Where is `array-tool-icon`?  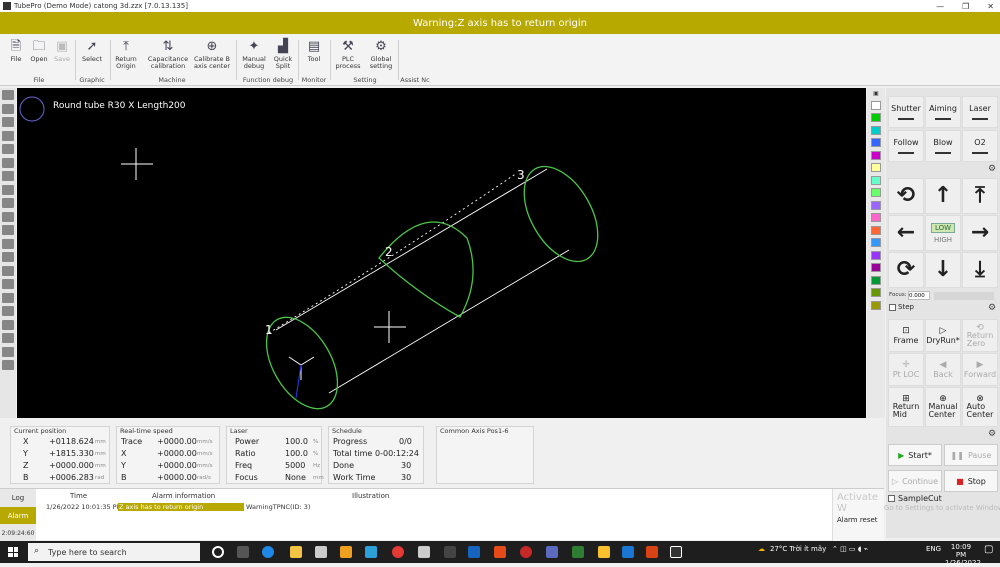
array-tool-icon is located at coordinates (8, 365).